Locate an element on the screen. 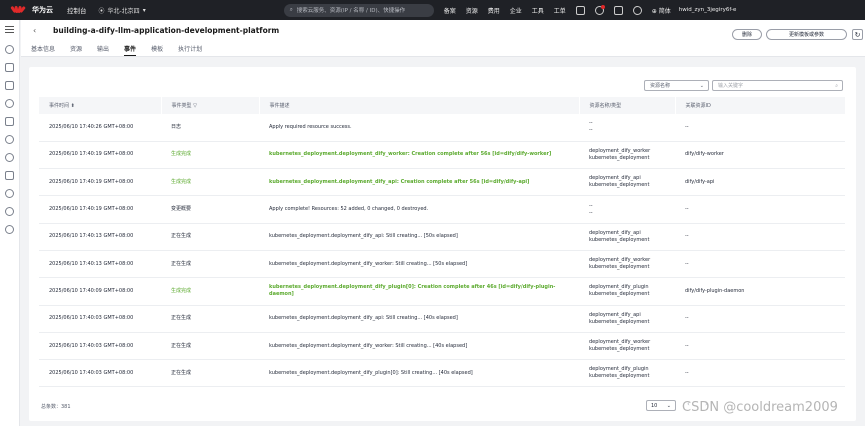 The width and height of the screenshot is (865, 426). chevron-down-icon: ▾ is located at coordinates (144, 10).